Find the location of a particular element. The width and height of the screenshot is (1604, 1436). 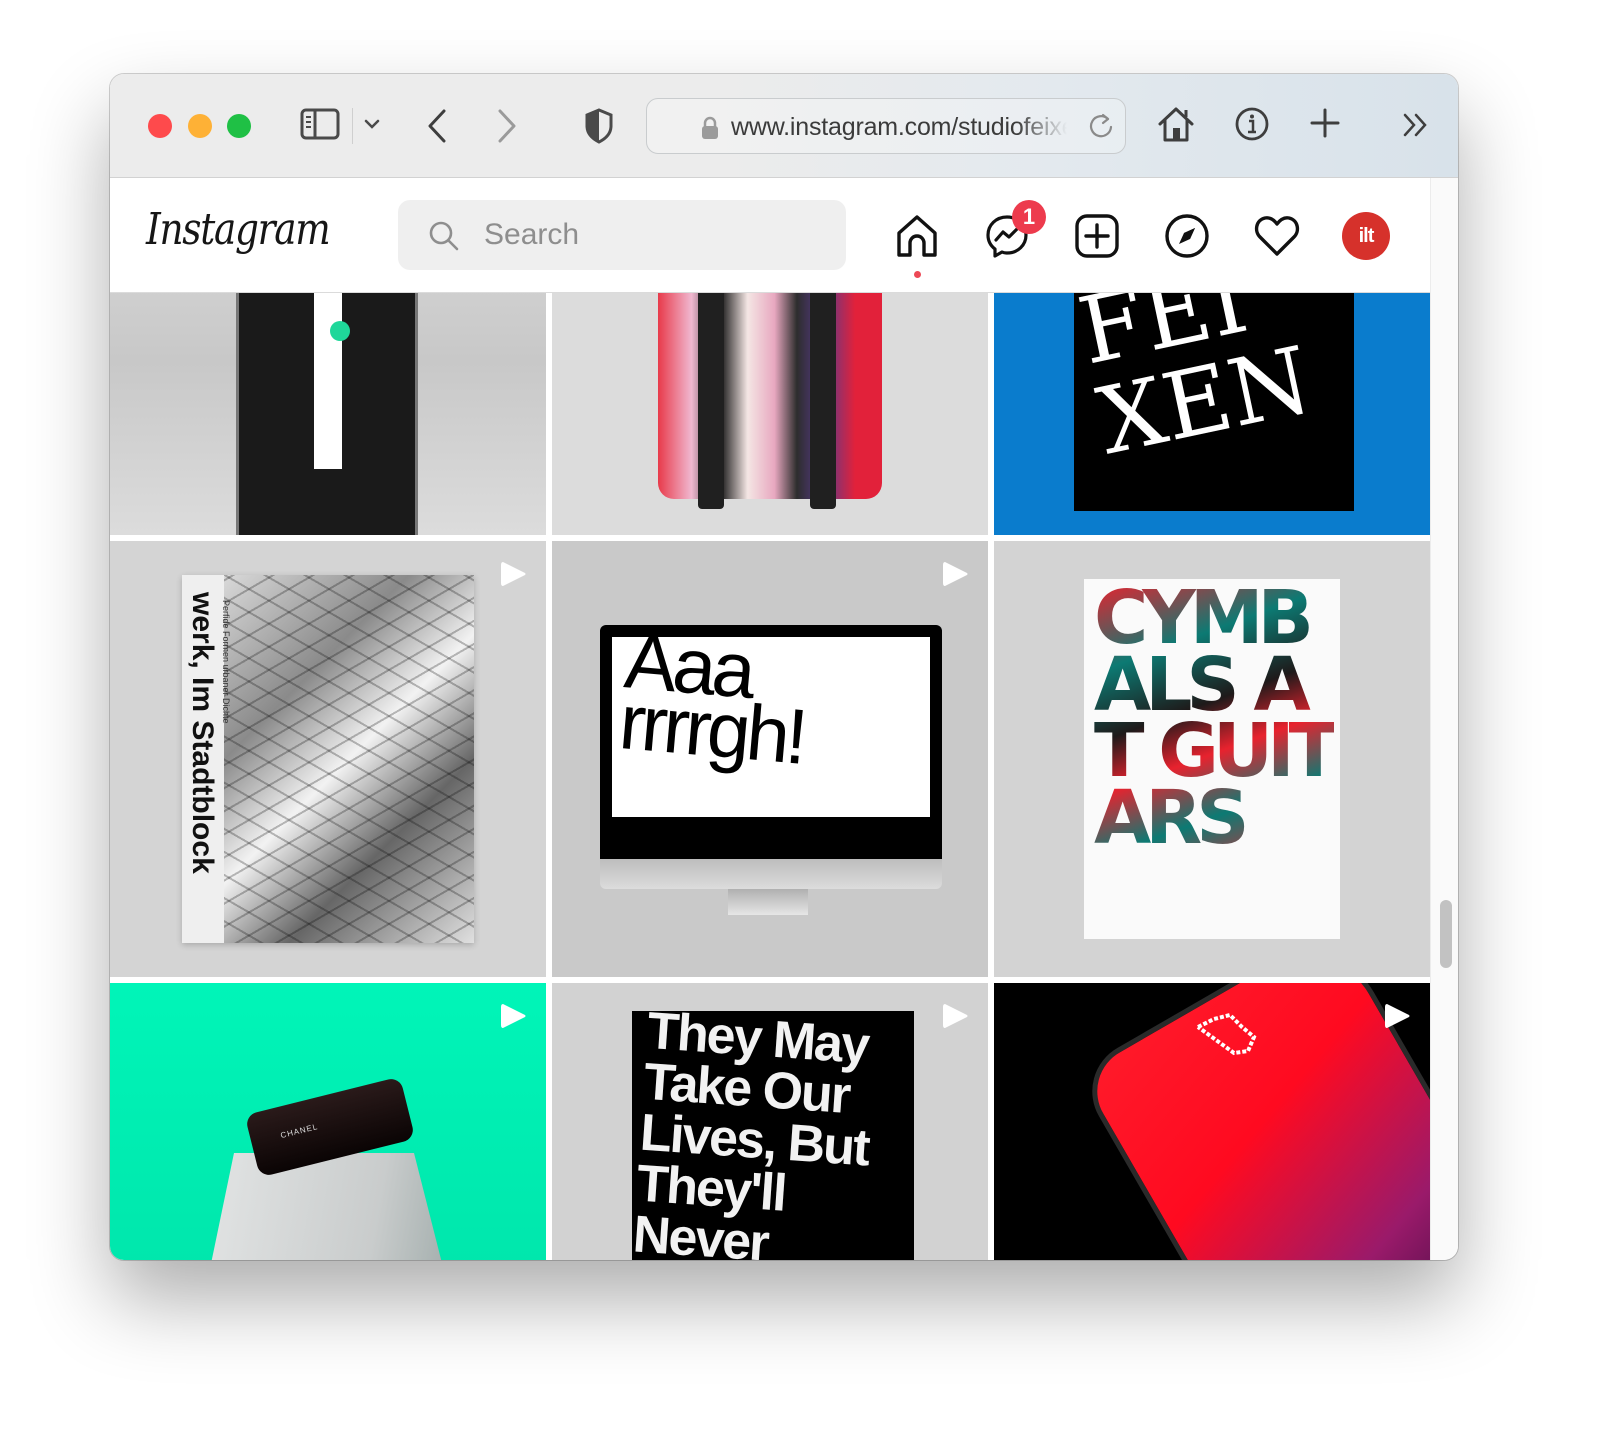

instagram-header: Instagram Search 1 ilt is located at coordinates (770, 235).